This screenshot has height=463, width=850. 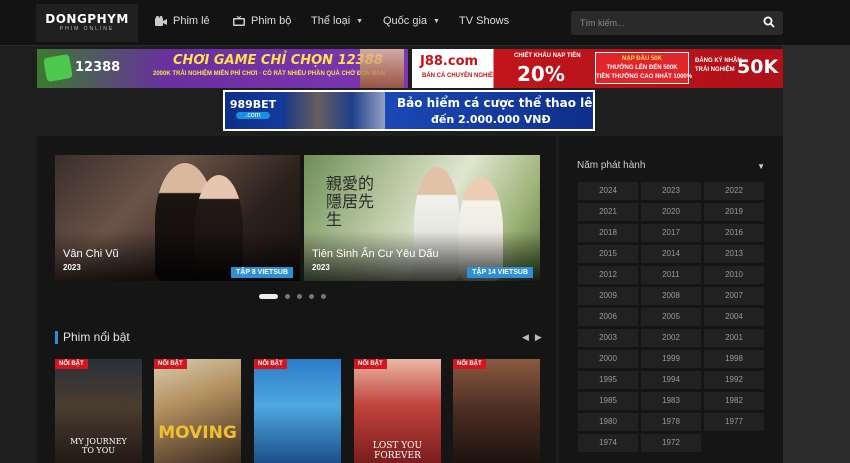 What do you see at coordinates (268, 296) in the screenshot?
I see `pagination-dot-active` at bounding box center [268, 296].